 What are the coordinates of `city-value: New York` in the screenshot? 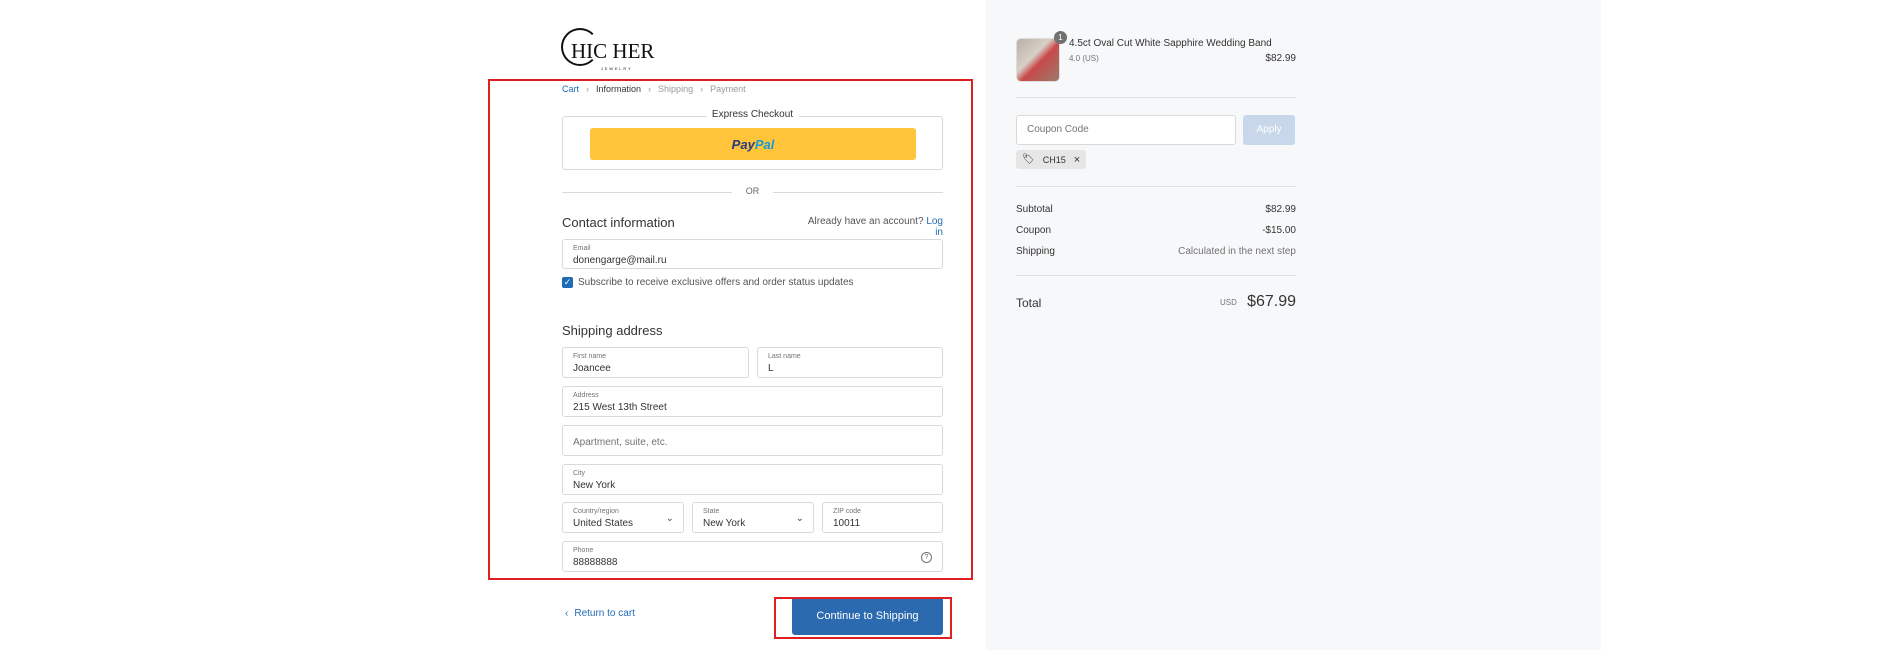 It's located at (594, 485).